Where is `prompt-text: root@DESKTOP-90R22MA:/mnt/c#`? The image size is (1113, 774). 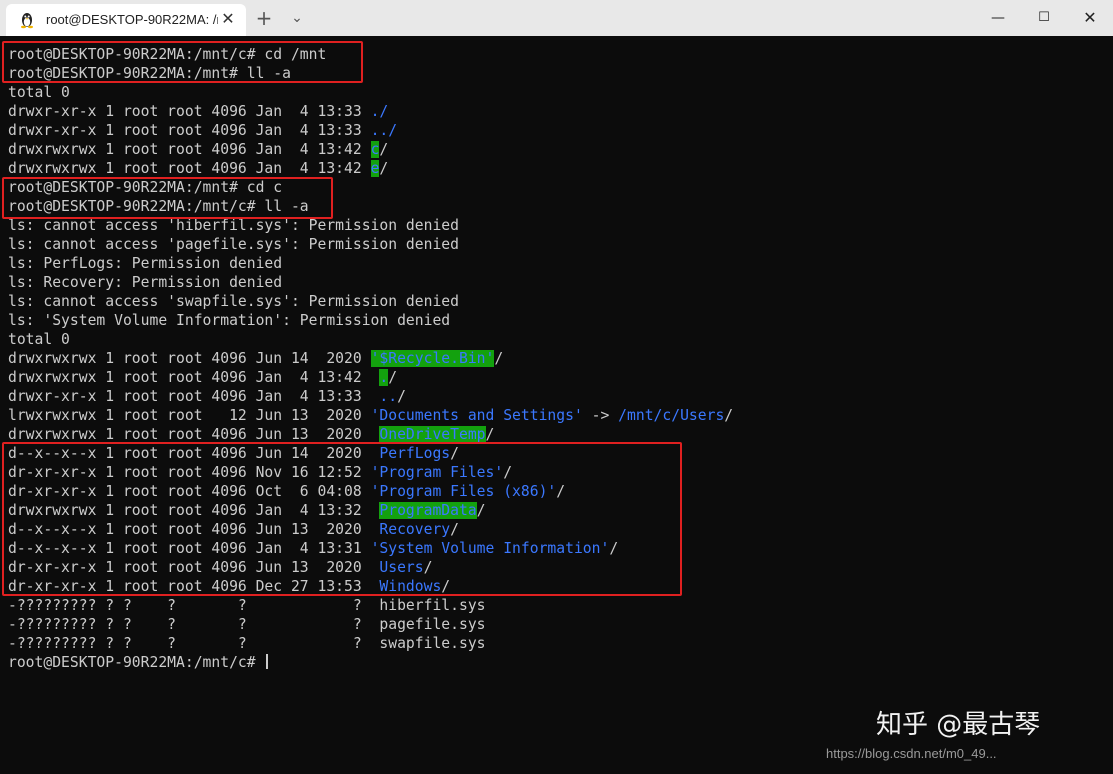
prompt-text: root@DESKTOP-90R22MA:/mnt/c# is located at coordinates (136, 662).